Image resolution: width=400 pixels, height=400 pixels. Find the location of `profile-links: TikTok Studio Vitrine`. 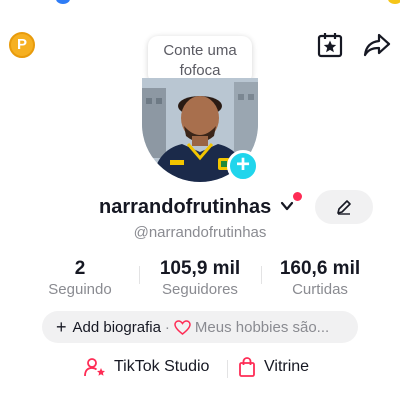

profile-links: TikTok Studio Vitrine is located at coordinates (200, 369).